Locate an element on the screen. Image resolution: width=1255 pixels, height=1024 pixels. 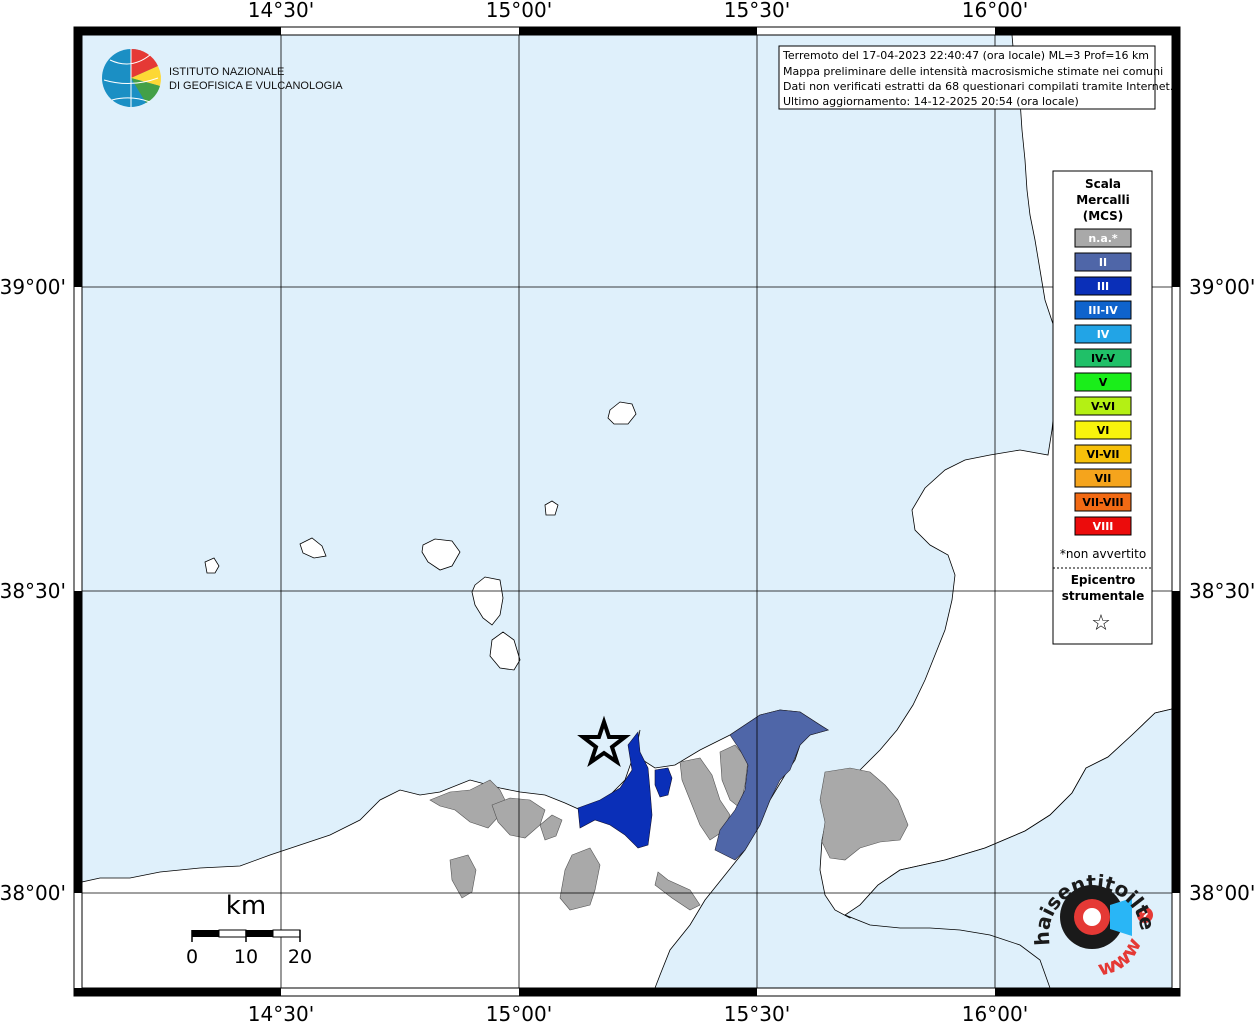
latitude-labels-right: 39°00' 38°30' 38°00' is located at coordinates (1222, 590).